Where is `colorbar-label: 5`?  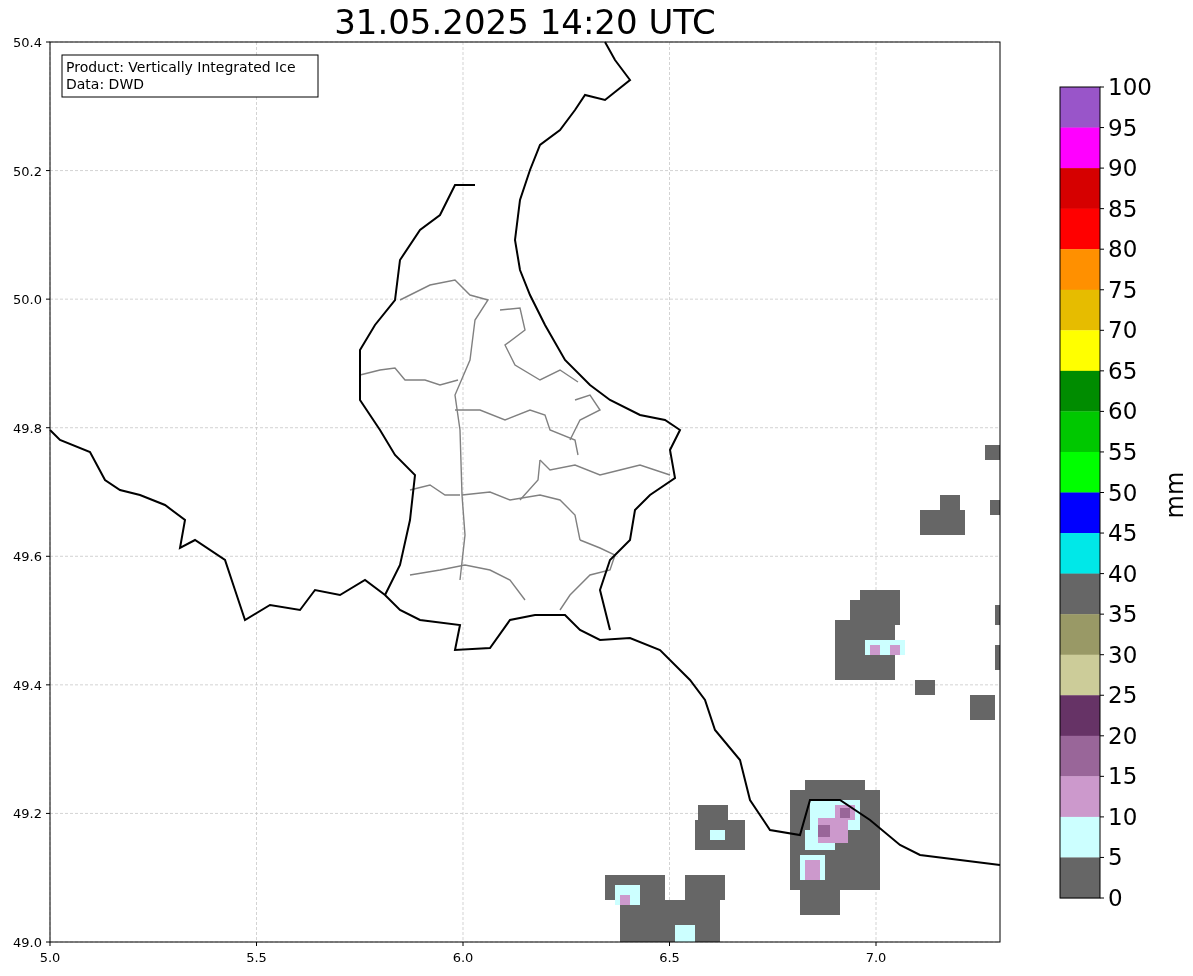
colorbar-label: 5 is located at coordinates (1115, 857).